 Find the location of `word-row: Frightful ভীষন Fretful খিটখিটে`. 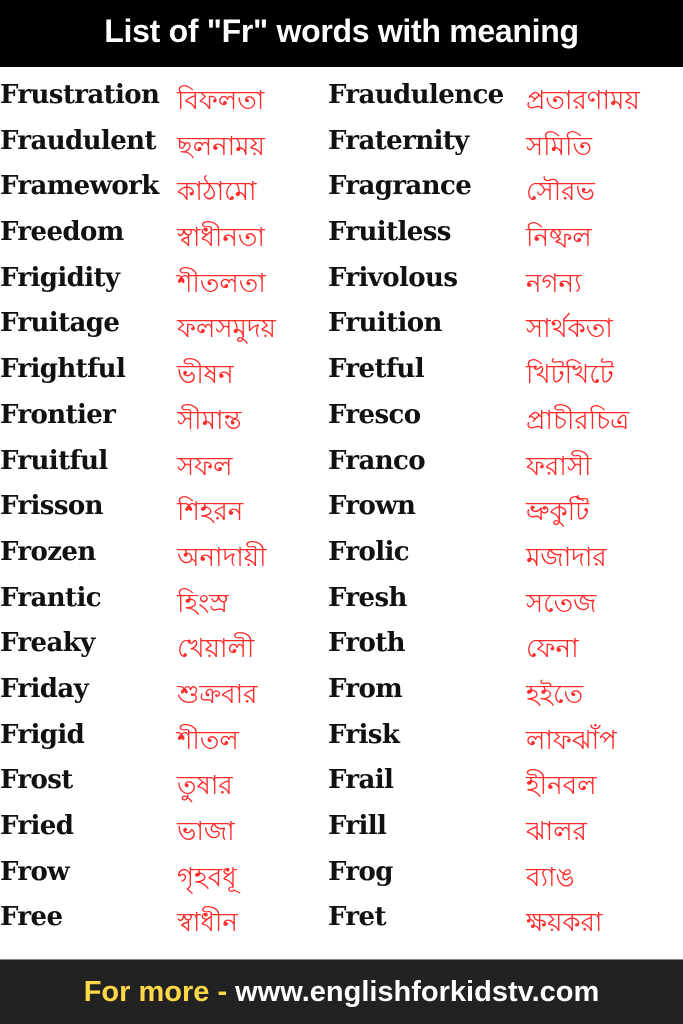

word-row: Frightful ভীষন Fretful খিটখিটে is located at coordinates (341, 375).